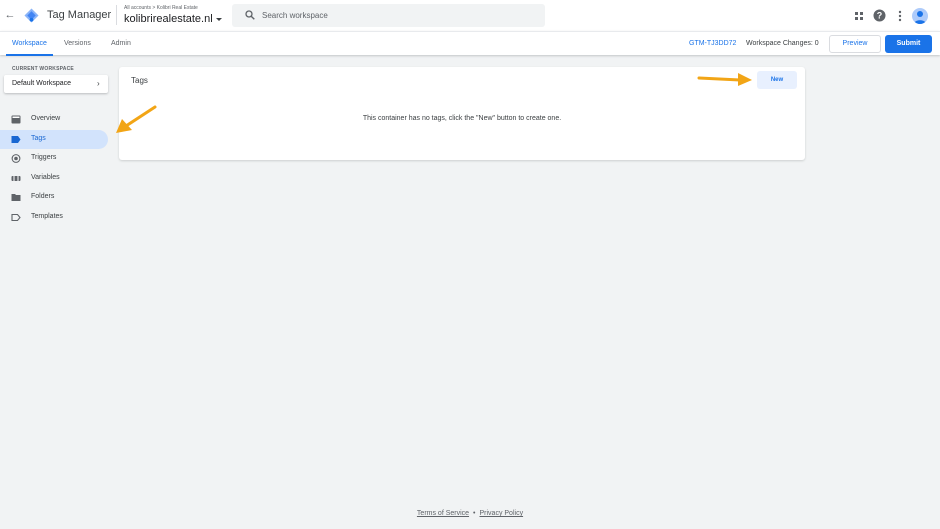 The height and width of the screenshot is (529, 940). I want to click on sidebar-item-triggers: Triggers, so click(54, 158).